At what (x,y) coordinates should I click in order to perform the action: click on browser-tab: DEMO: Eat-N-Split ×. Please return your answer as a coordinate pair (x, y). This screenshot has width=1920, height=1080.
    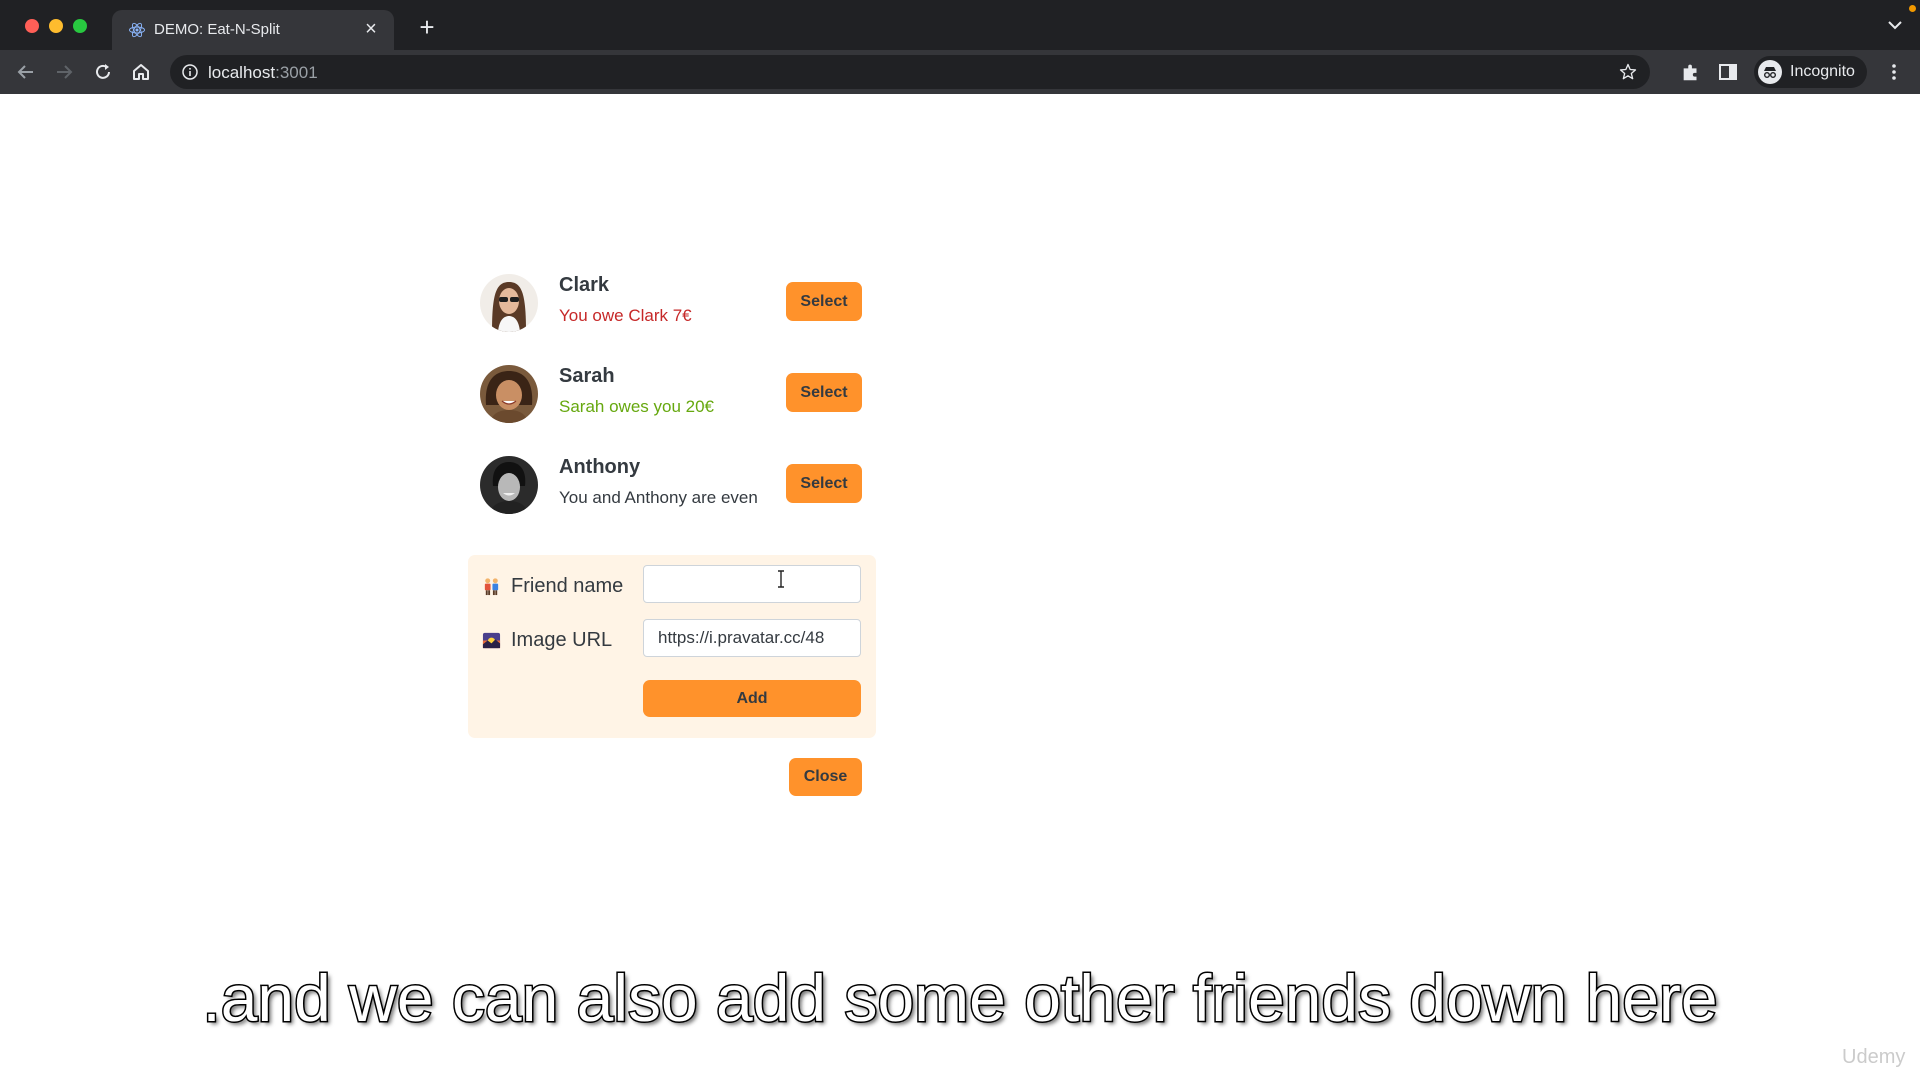
    Looking at the image, I should click on (253, 30).